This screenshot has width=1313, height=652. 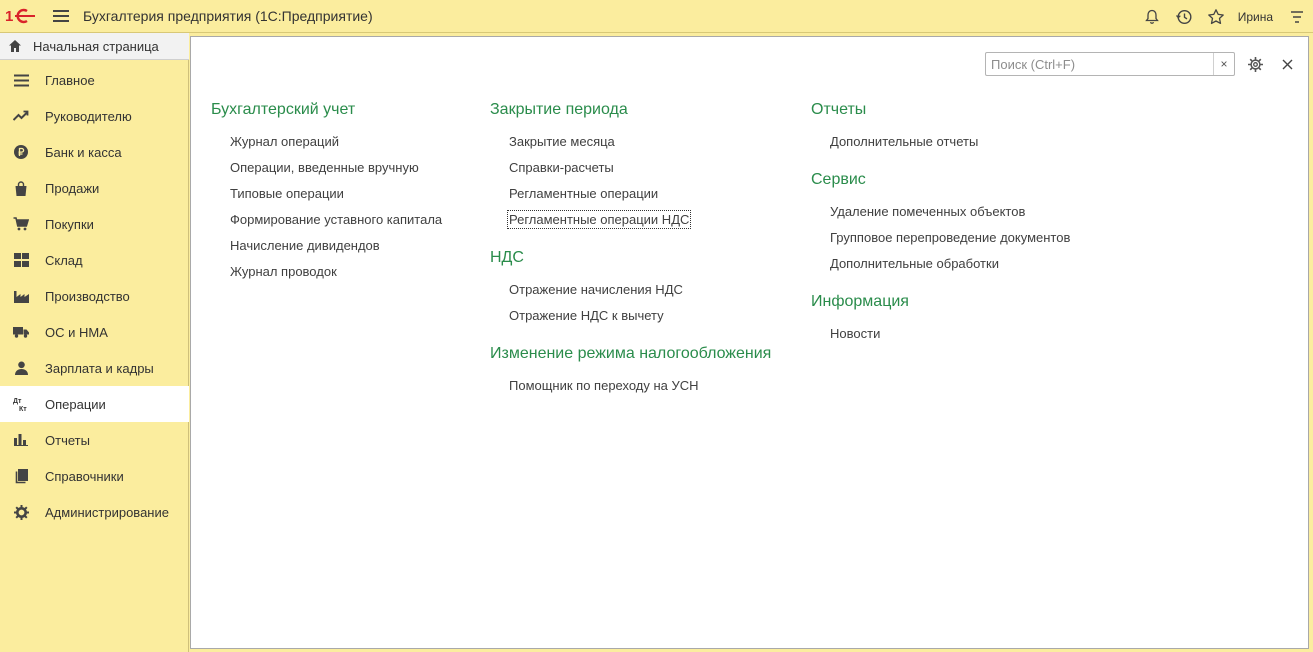 What do you see at coordinates (23, 409) in the screenshot?
I see `svg-text: Кт` at bounding box center [23, 409].